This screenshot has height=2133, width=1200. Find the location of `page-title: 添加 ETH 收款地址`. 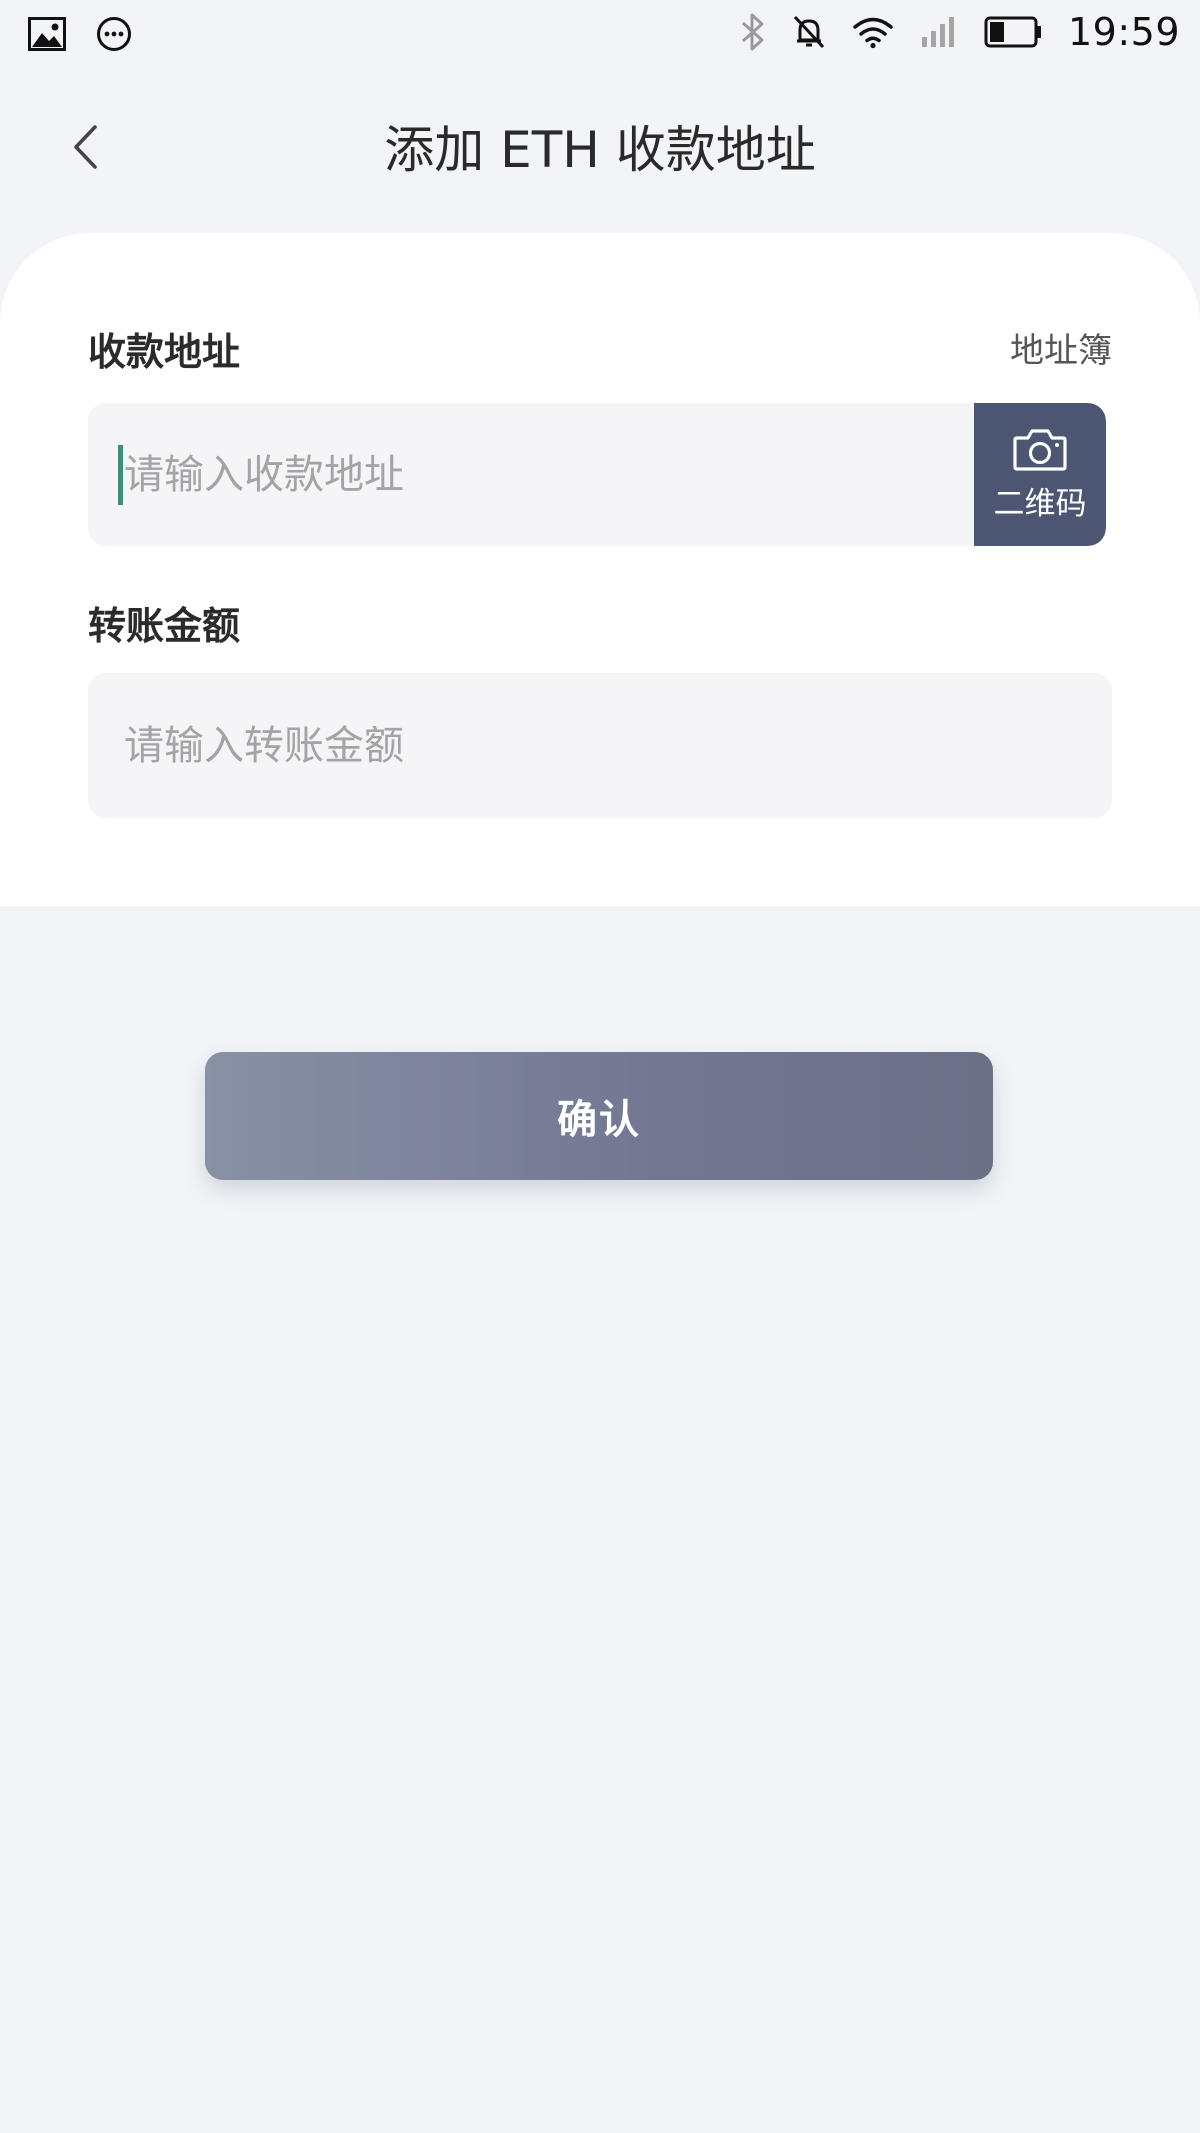

page-title: 添加 ETH 收款地址 is located at coordinates (600, 150).